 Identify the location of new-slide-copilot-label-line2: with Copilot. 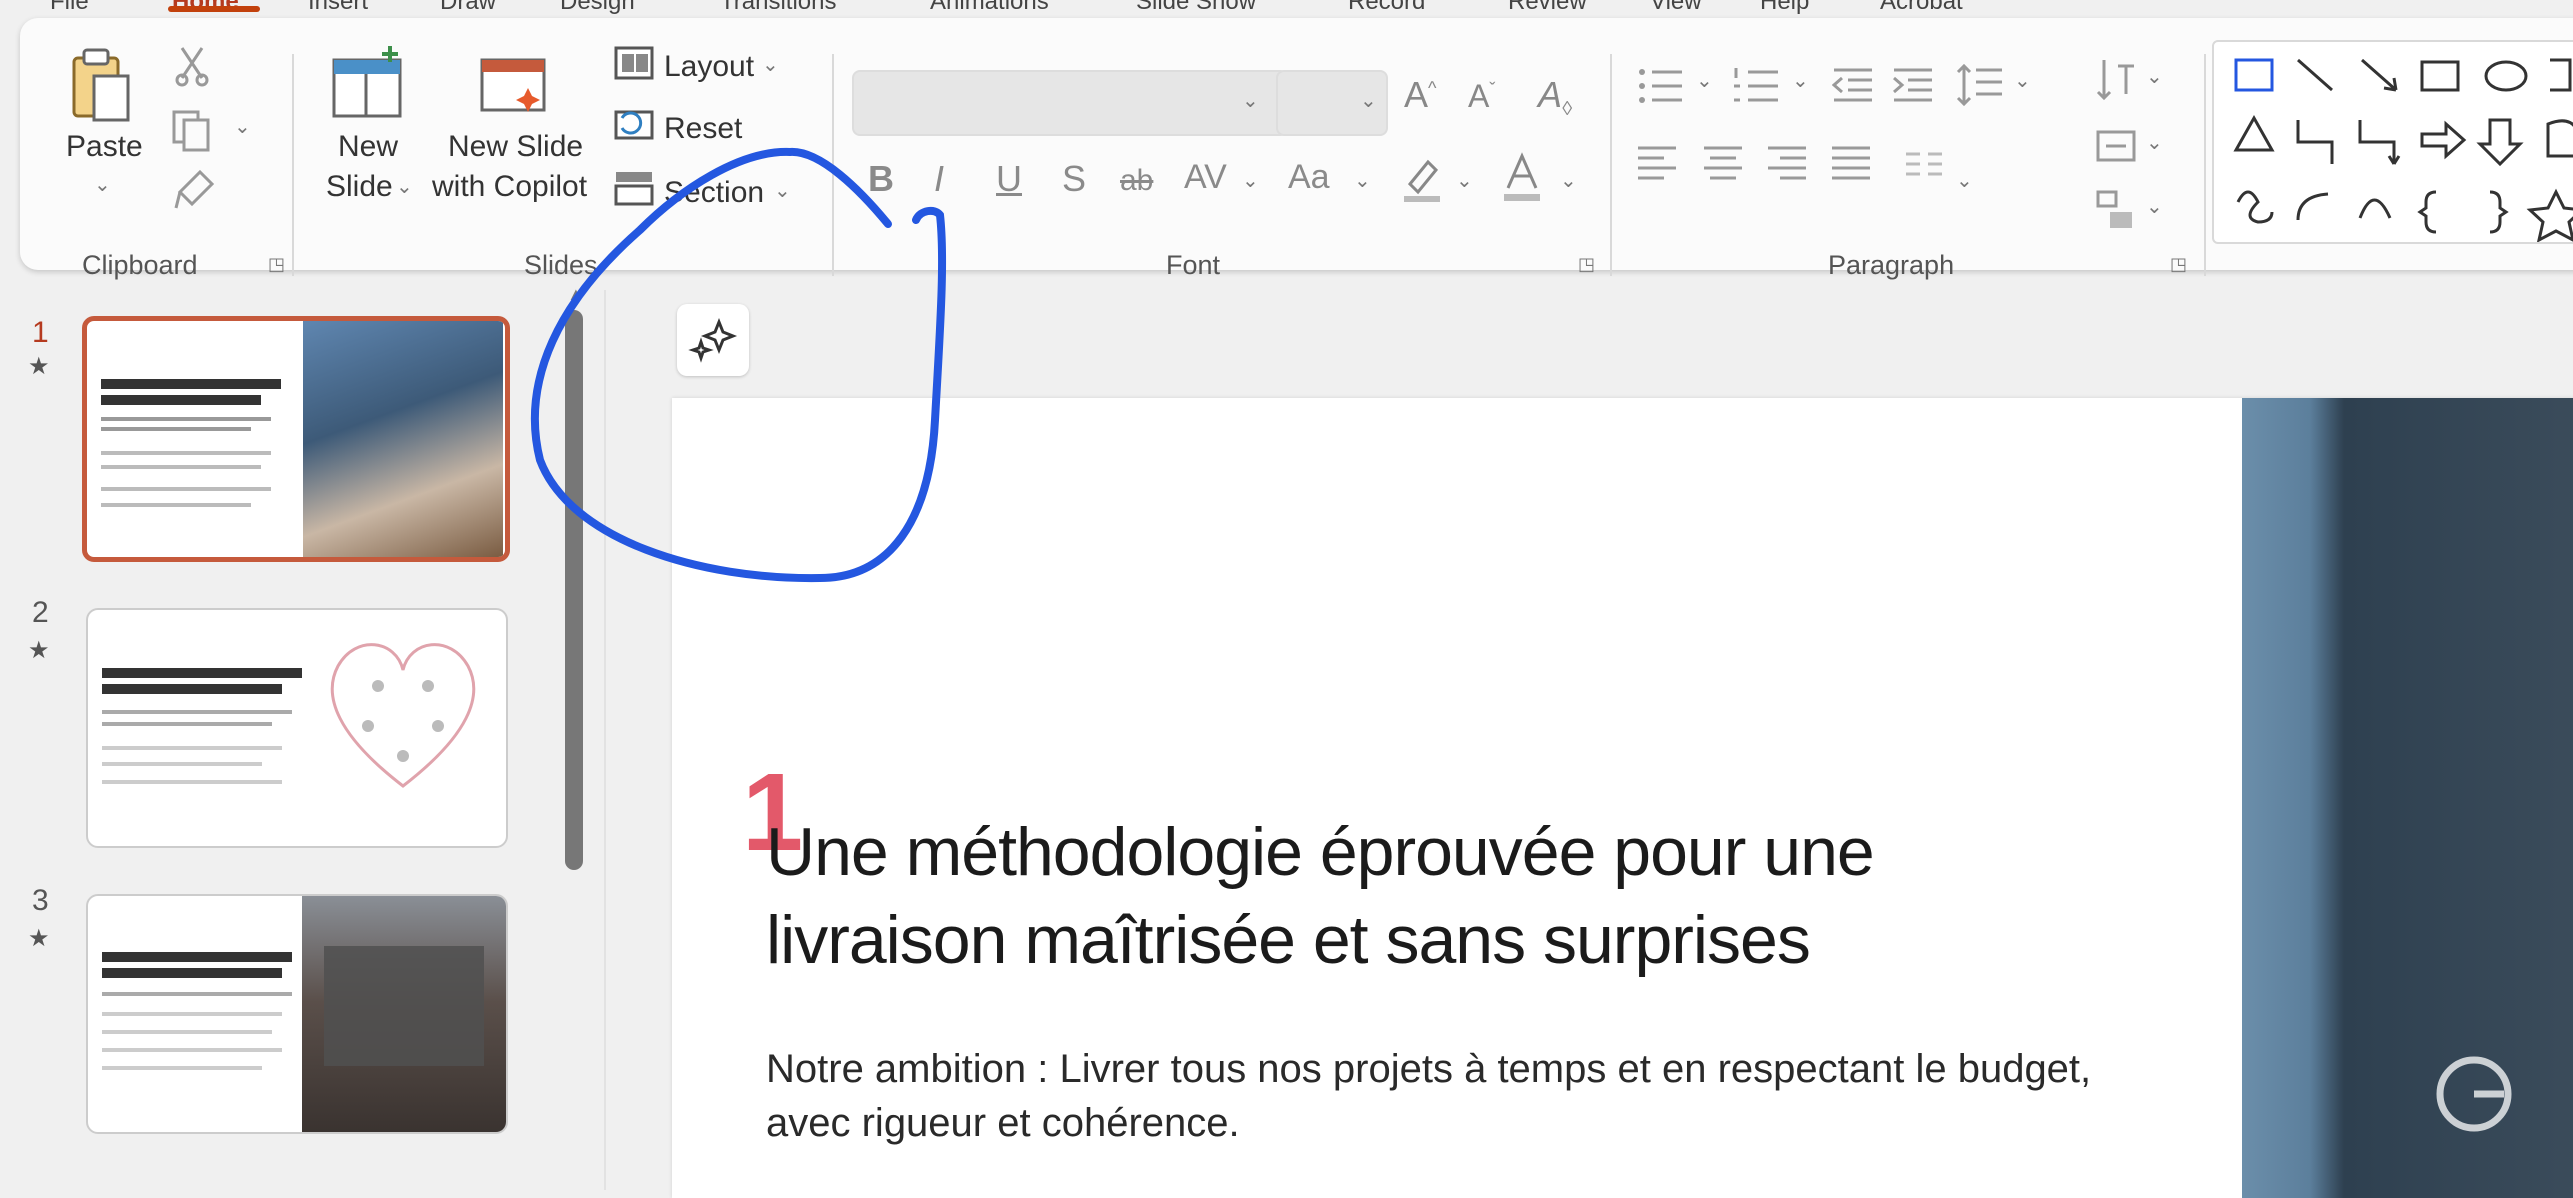
(509, 187).